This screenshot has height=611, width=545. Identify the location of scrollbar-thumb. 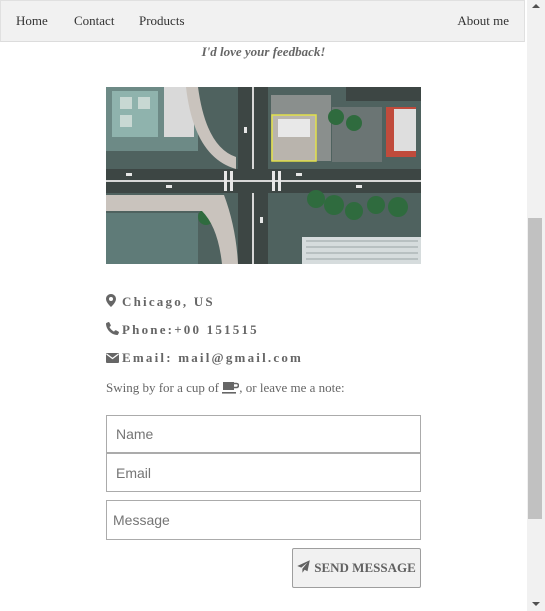
(535, 368).